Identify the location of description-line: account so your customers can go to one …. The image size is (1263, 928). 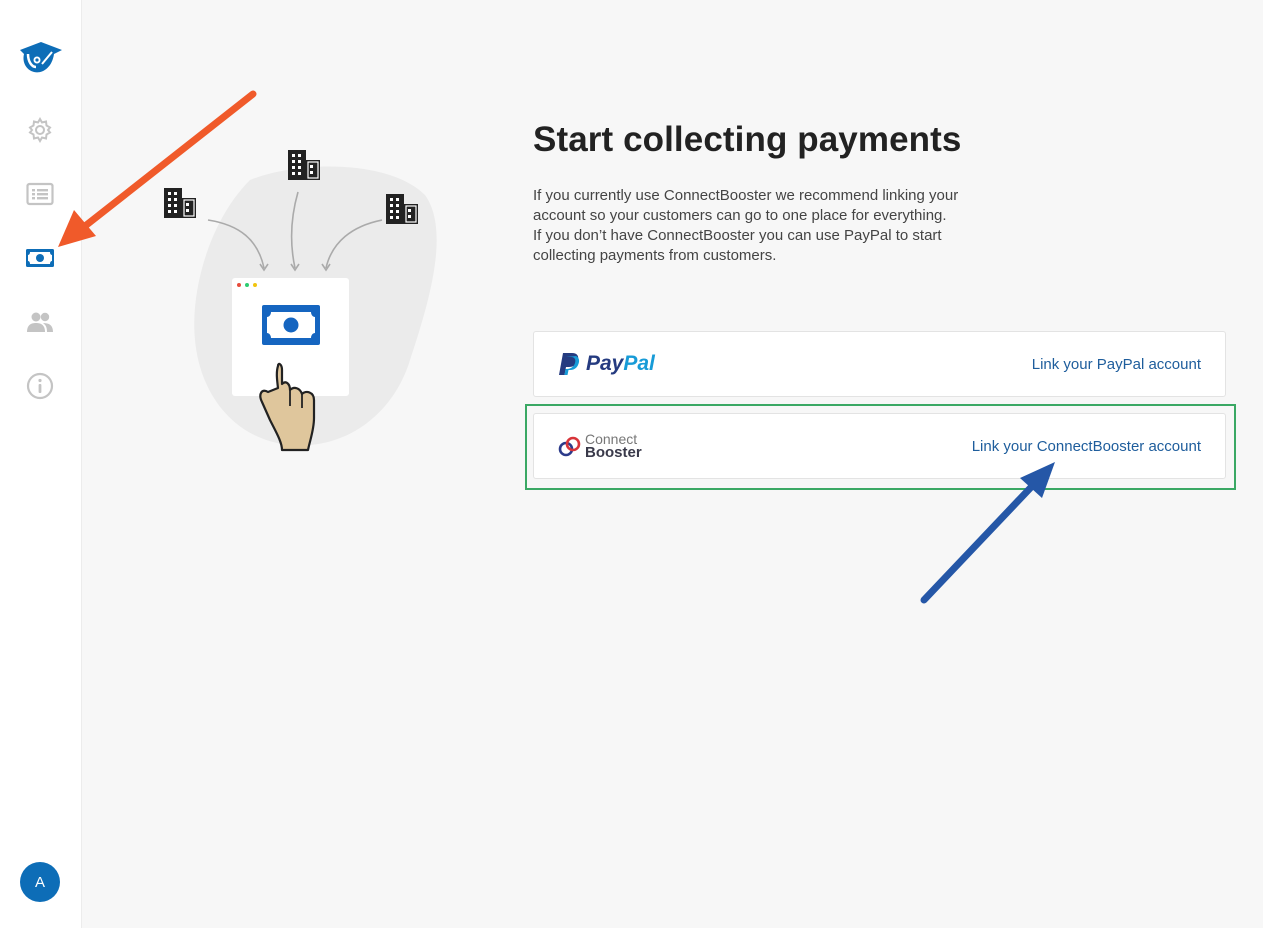
(740, 215).